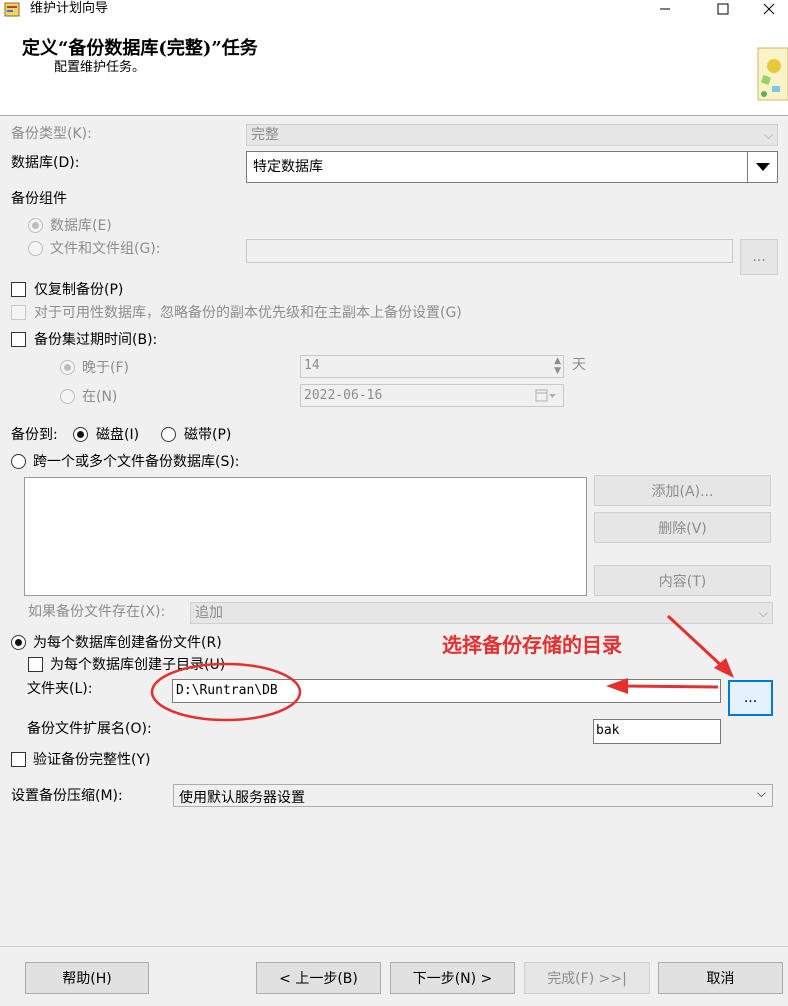 This screenshot has height=1006, width=788. Describe the element at coordinates (682, 527) in the screenshot. I see `remove-file-button: 删除(V)` at that location.